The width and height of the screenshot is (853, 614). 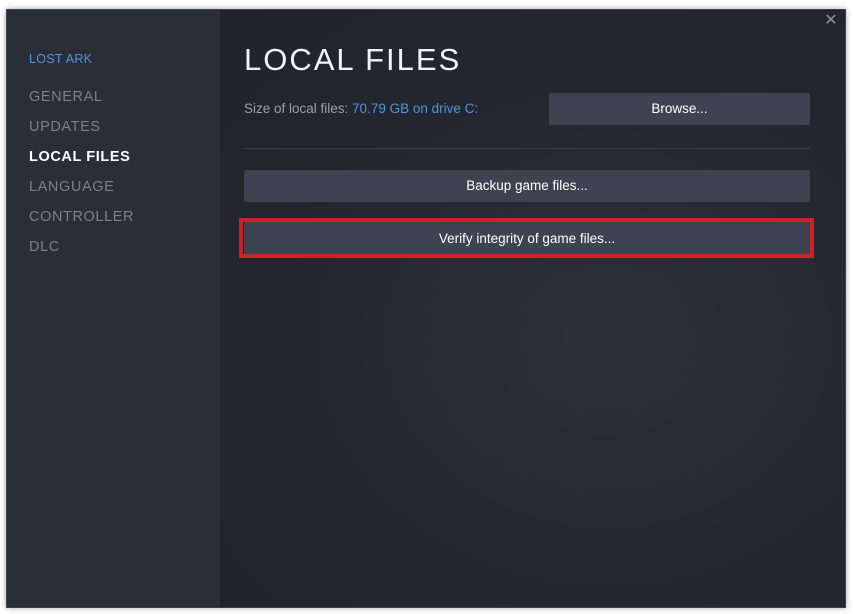 I want to click on size-value-link: 70.79 GB on drive C:, so click(x=415, y=108).